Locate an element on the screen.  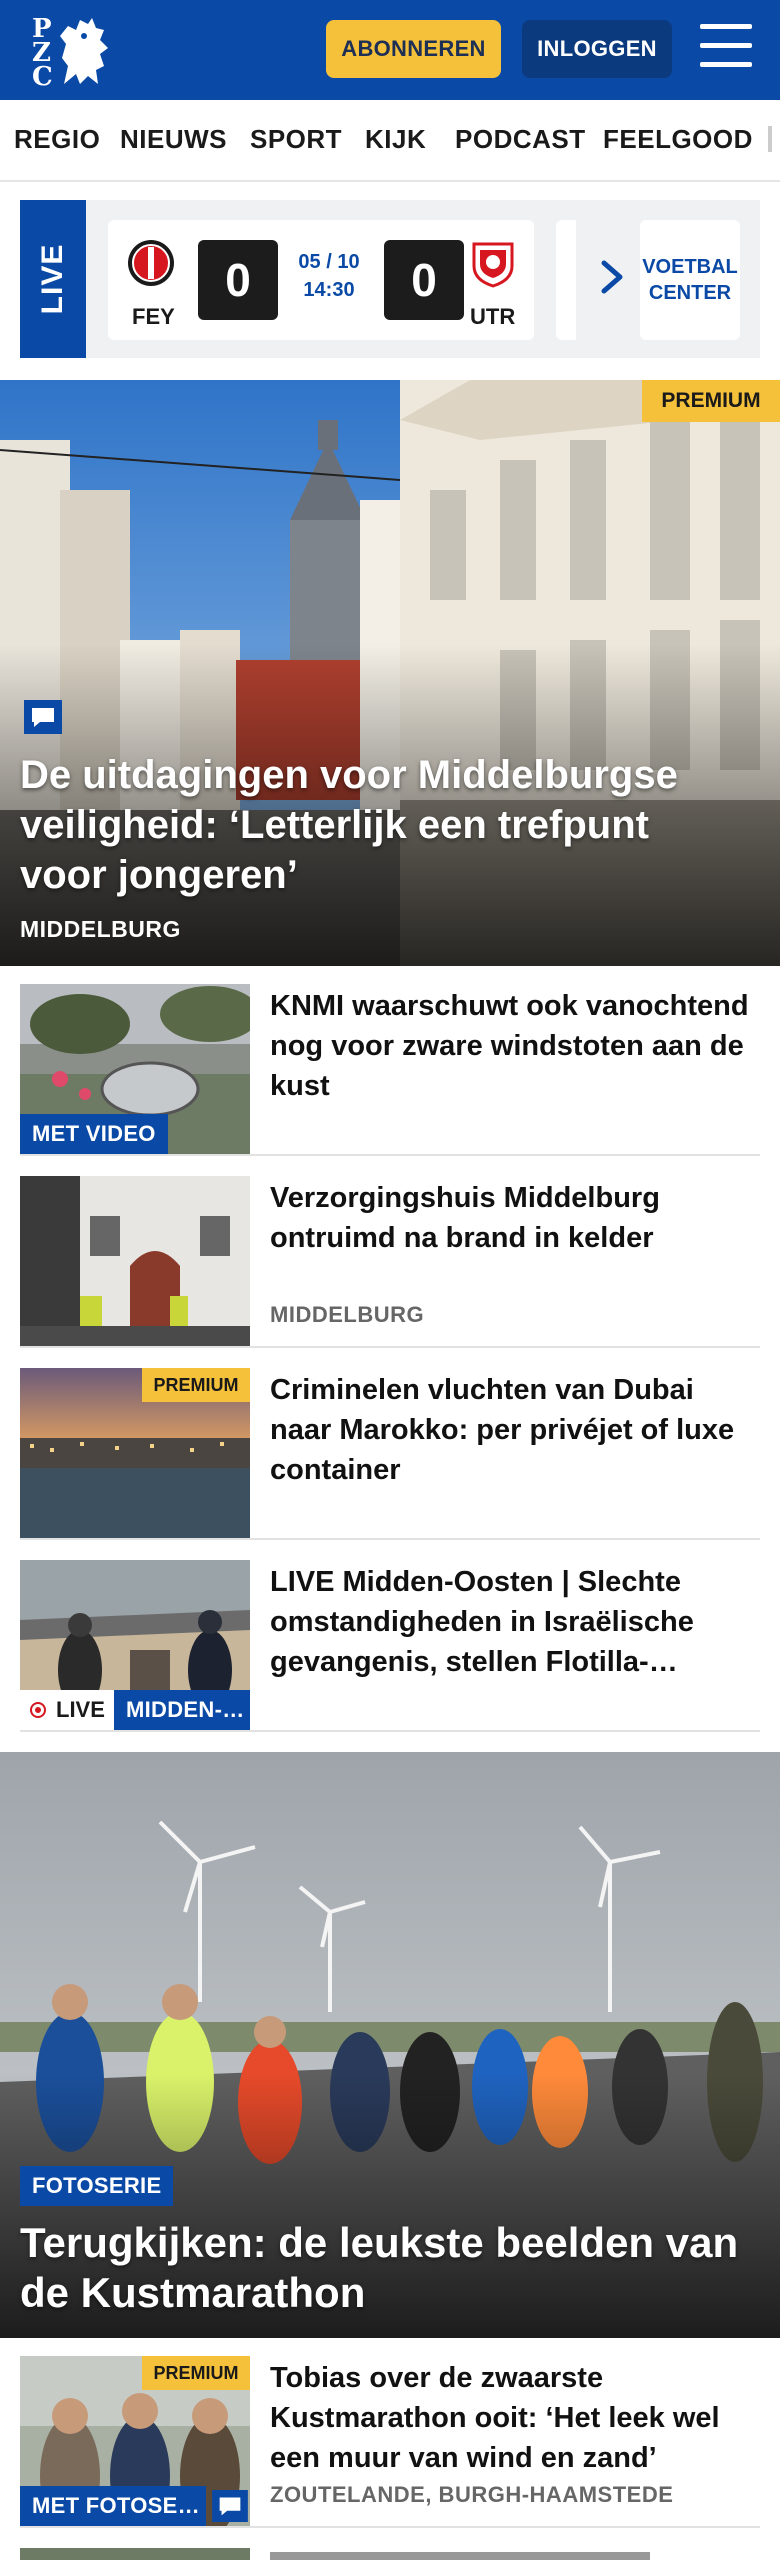
next-match-card-stub is located at coordinates (566, 280).